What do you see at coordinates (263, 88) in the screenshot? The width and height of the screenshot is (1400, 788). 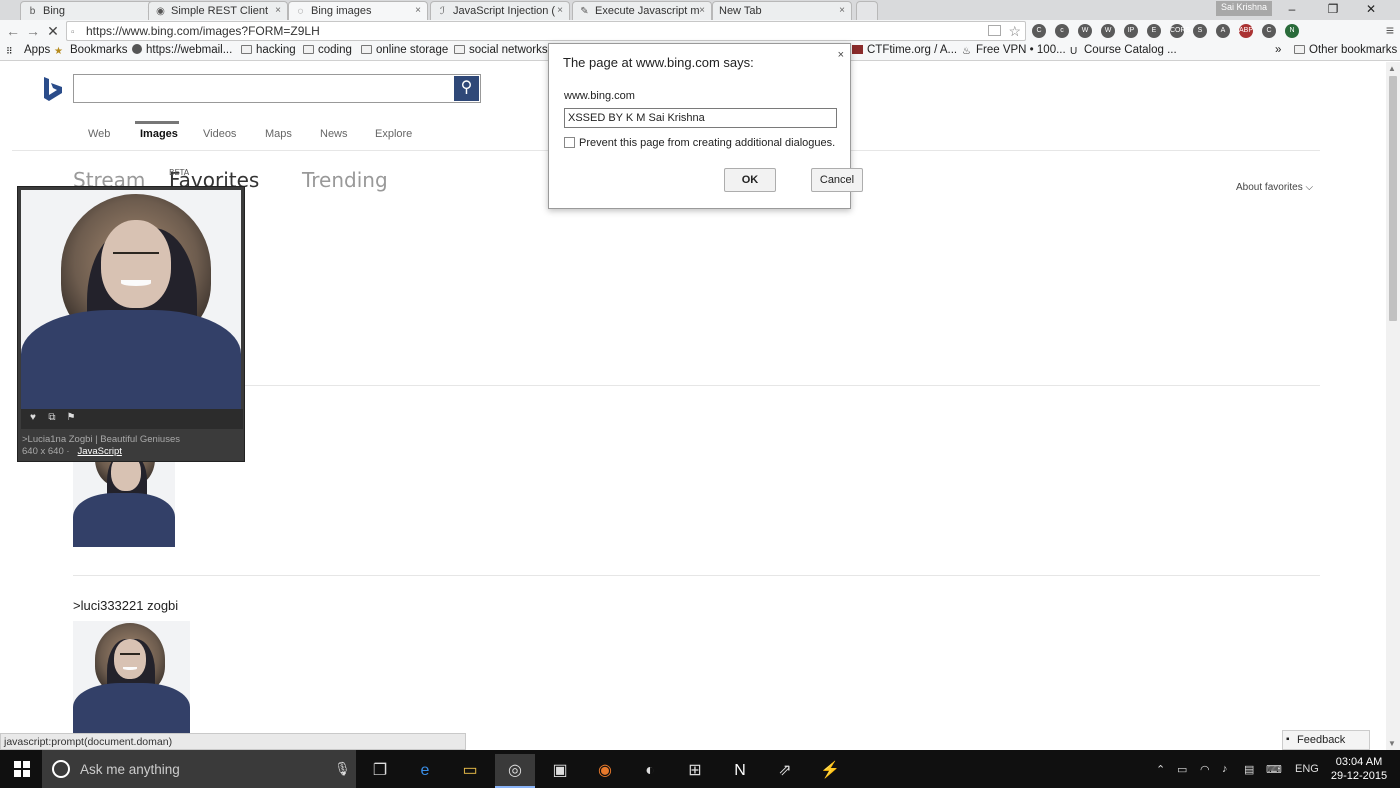 I see `search-input` at bounding box center [263, 88].